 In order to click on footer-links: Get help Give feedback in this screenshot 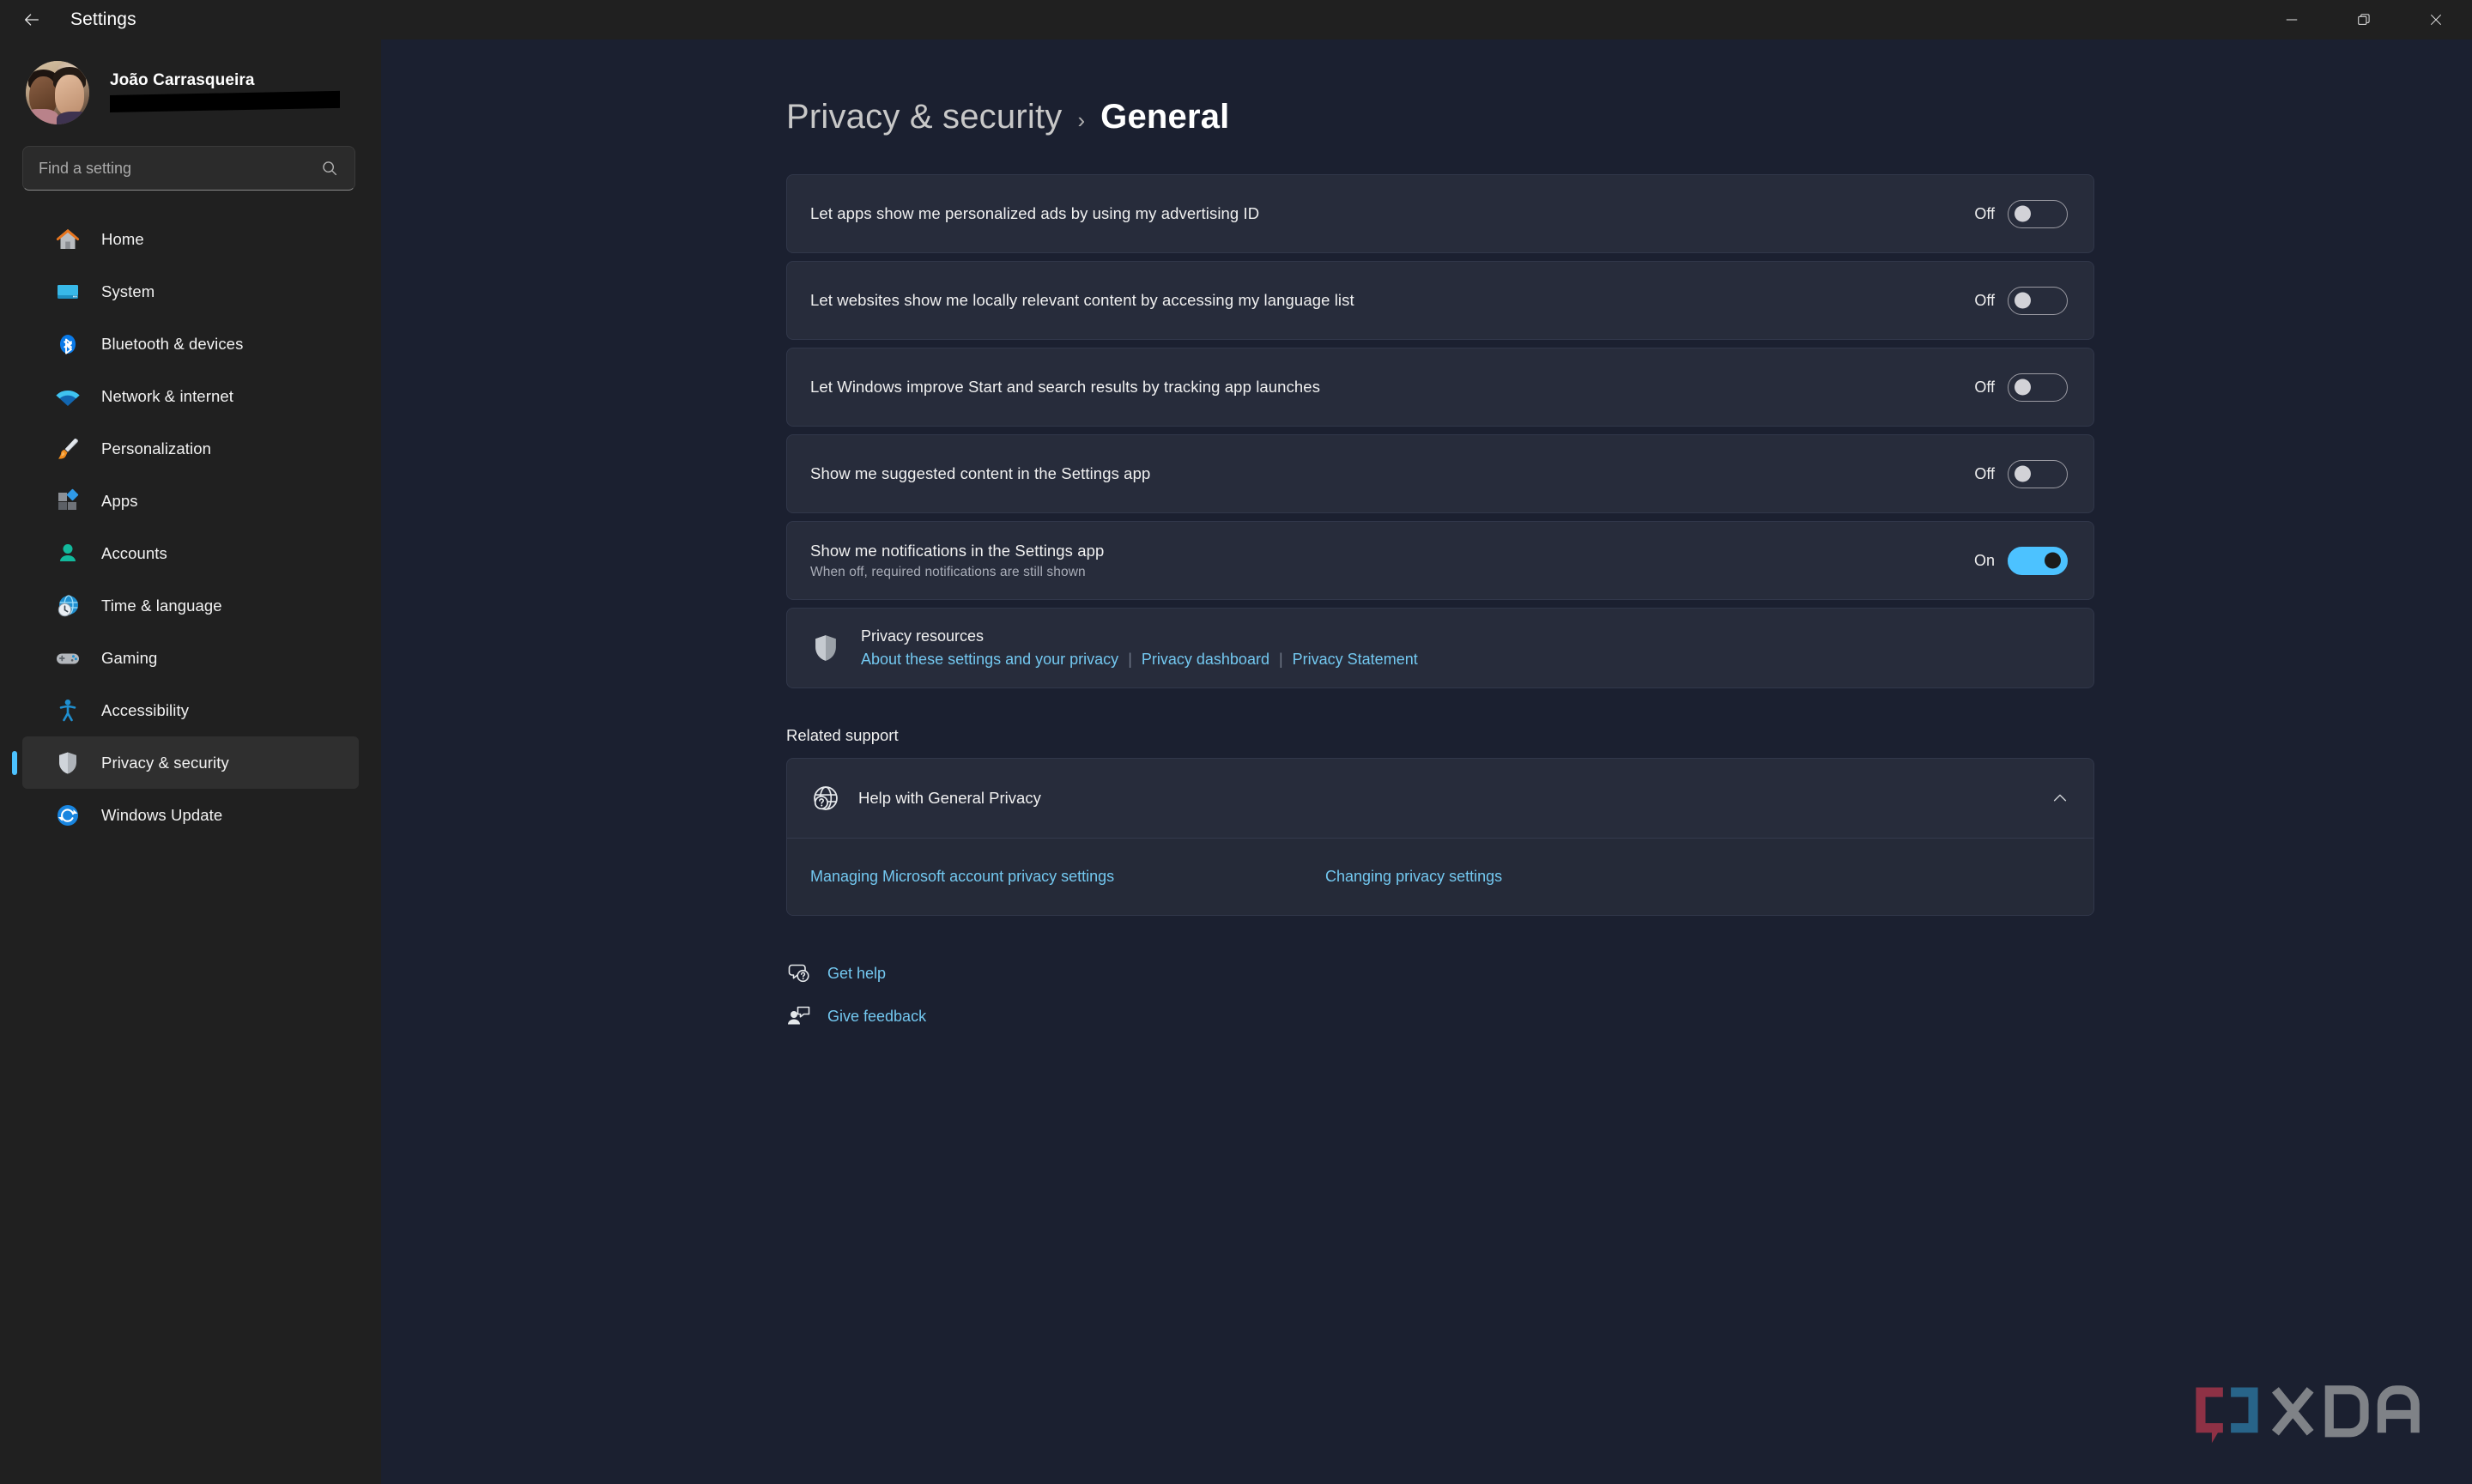, I will do `click(1426, 995)`.